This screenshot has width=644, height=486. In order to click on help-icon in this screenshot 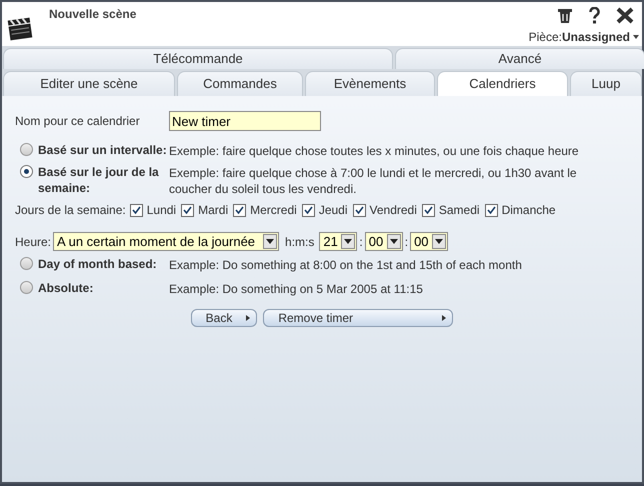, I will do `click(594, 15)`.